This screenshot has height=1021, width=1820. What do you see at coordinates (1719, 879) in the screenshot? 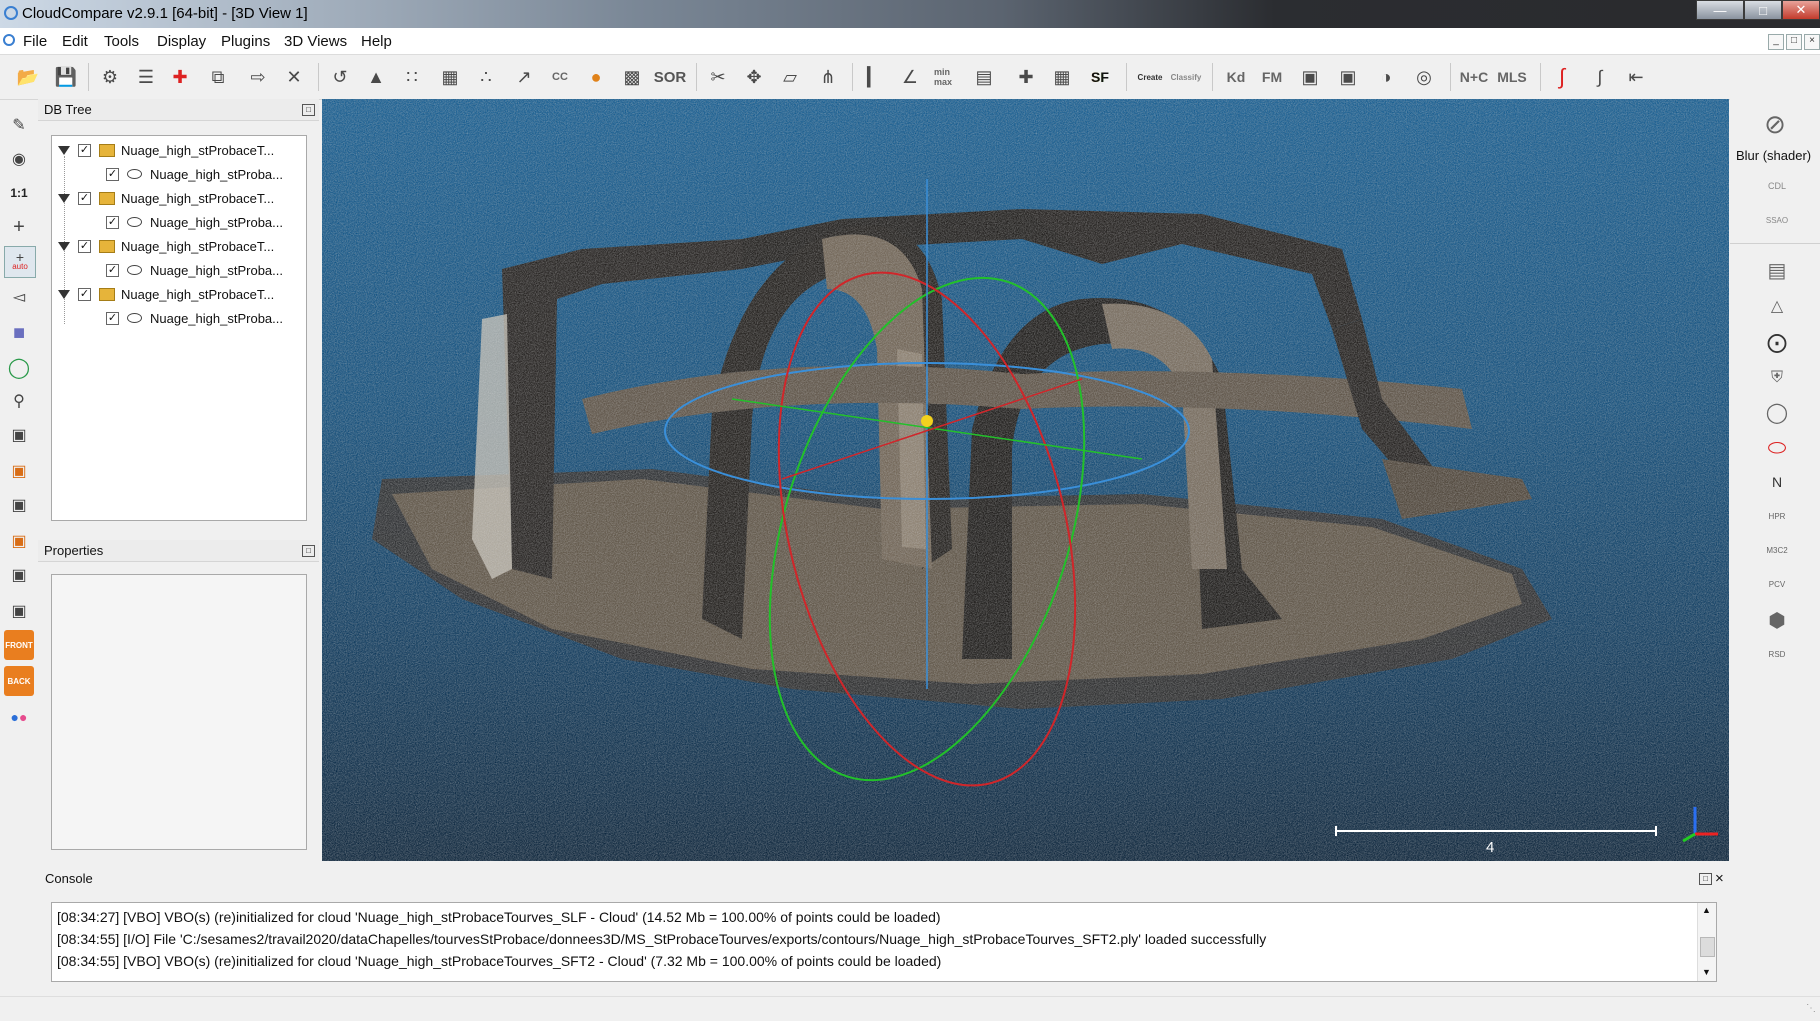
I see `console-close-button: ×` at bounding box center [1719, 879].